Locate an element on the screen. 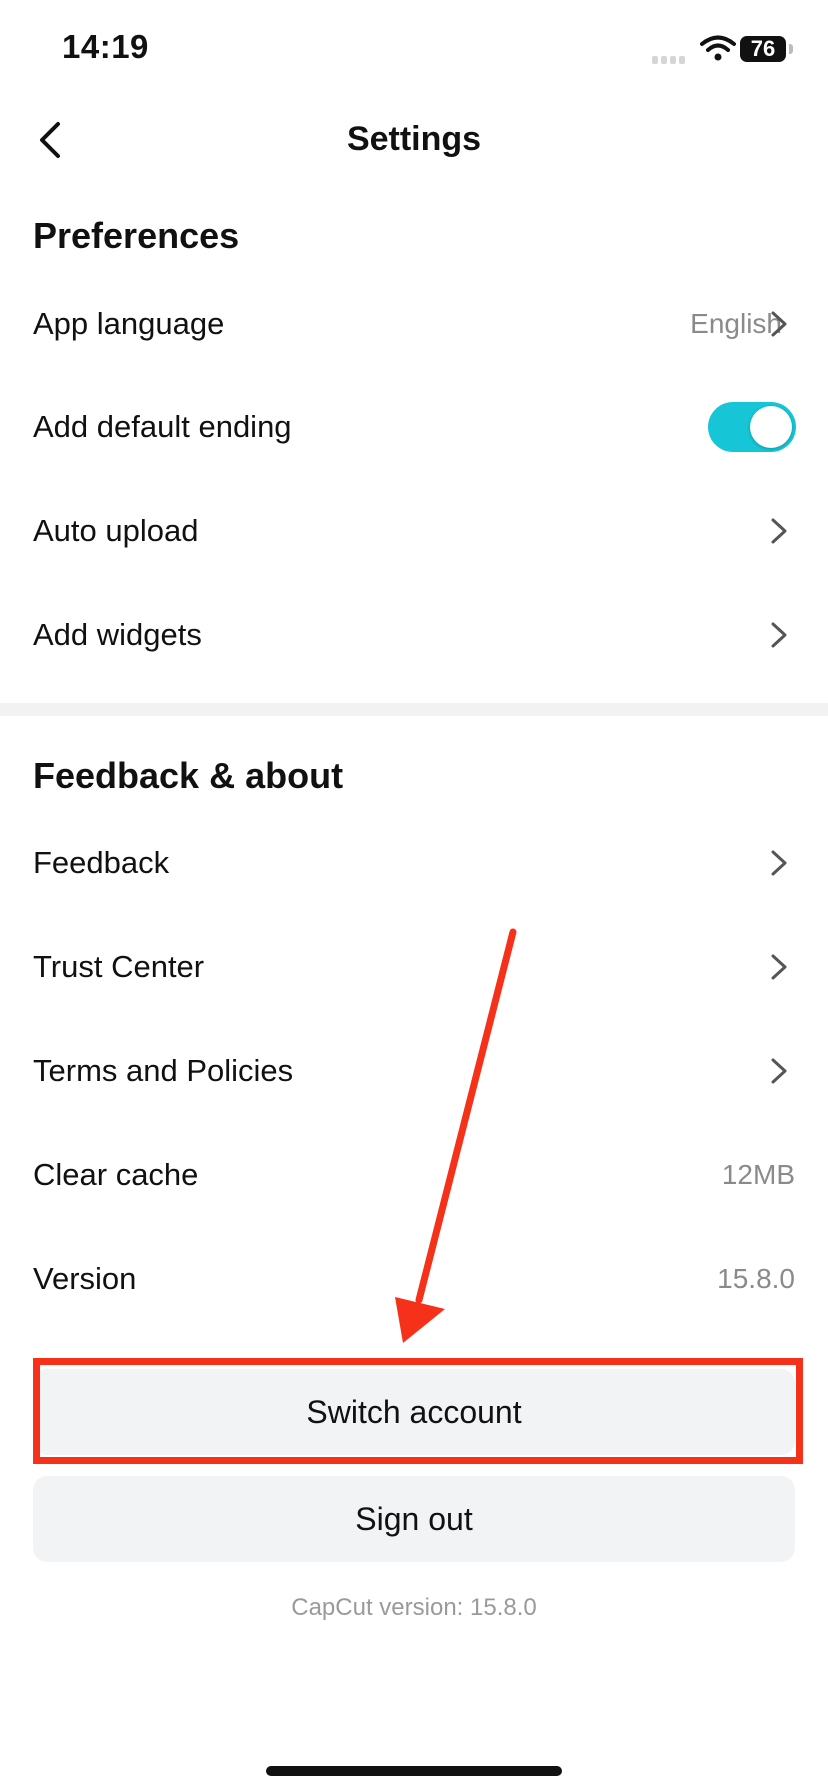 This screenshot has height=1792, width=828. version-value: 15.8.0 is located at coordinates (756, 1278).